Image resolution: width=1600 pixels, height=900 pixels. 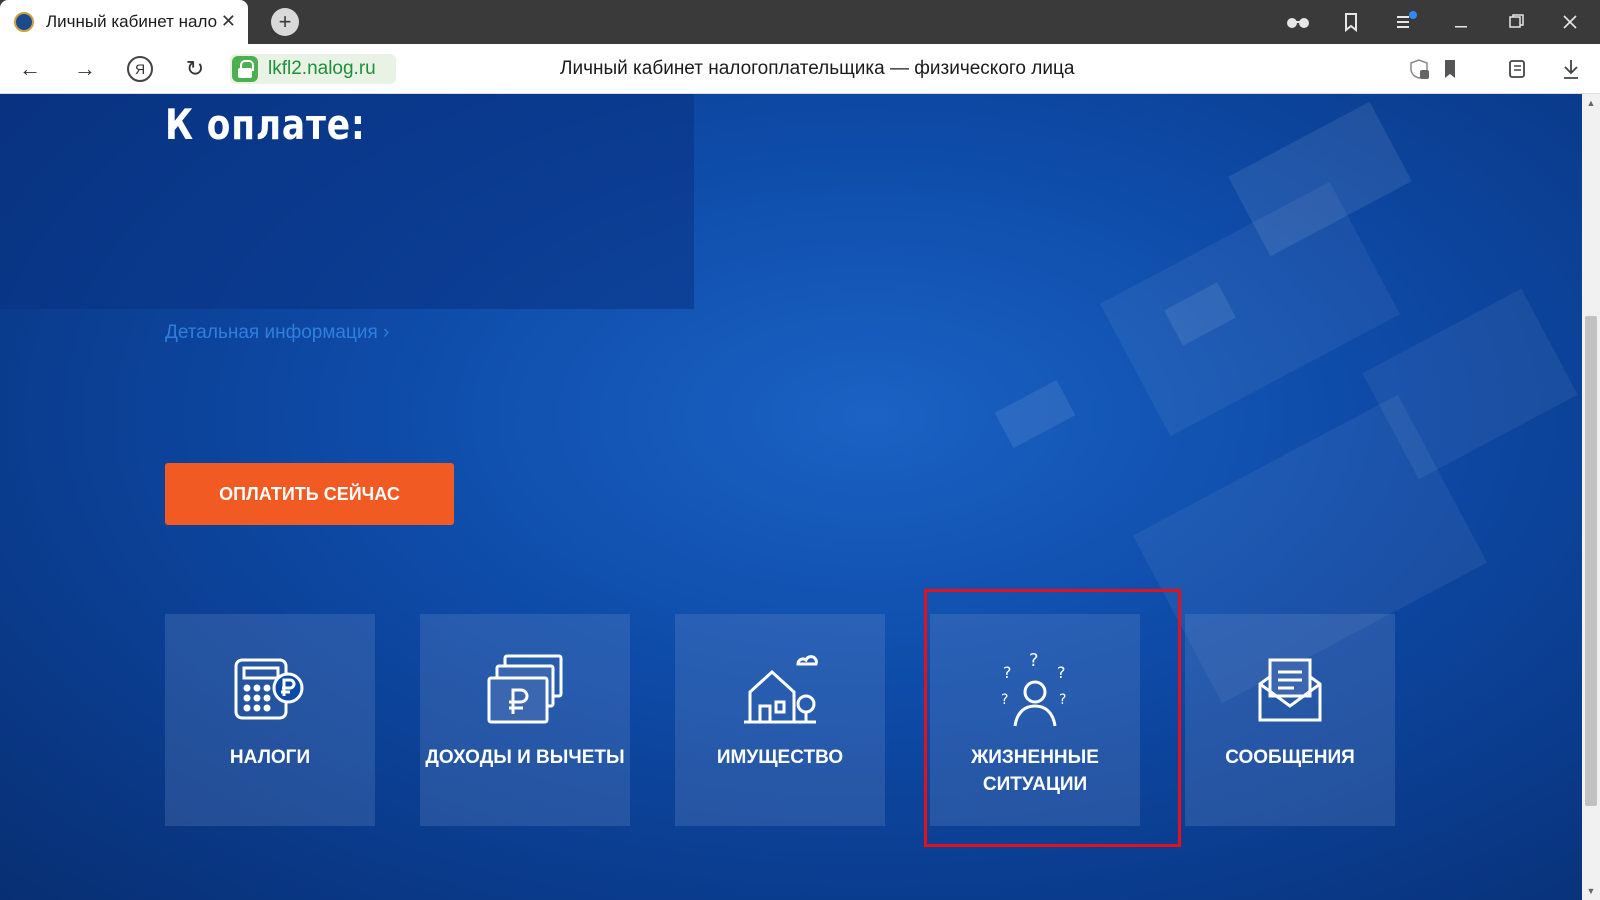 I want to click on card-income-deductions: ДОХОДЫ И ВЫЧЕТЫ, so click(x=525, y=720).